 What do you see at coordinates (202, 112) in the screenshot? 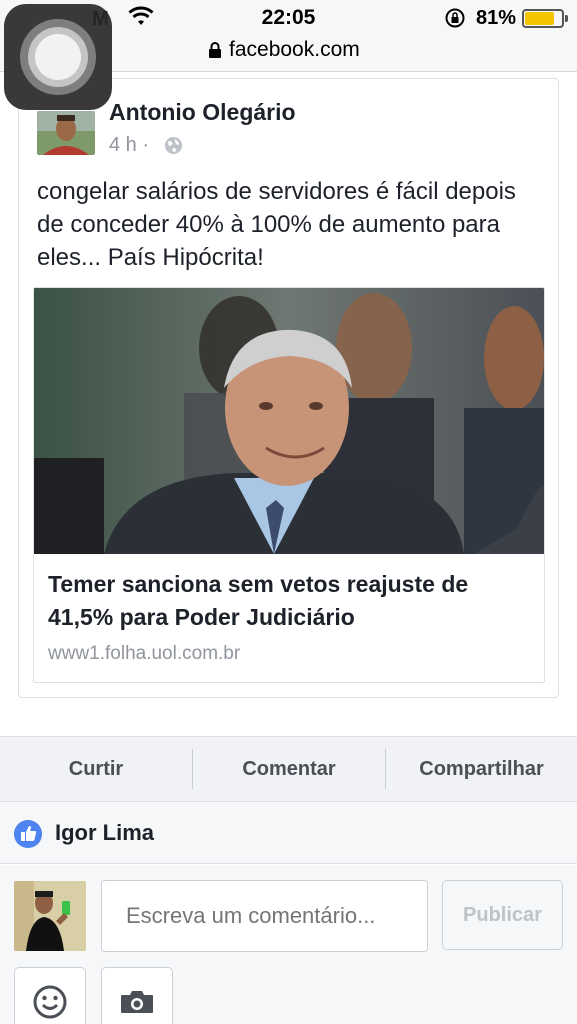
I see `author-name: Antonio Olegário` at bounding box center [202, 112].